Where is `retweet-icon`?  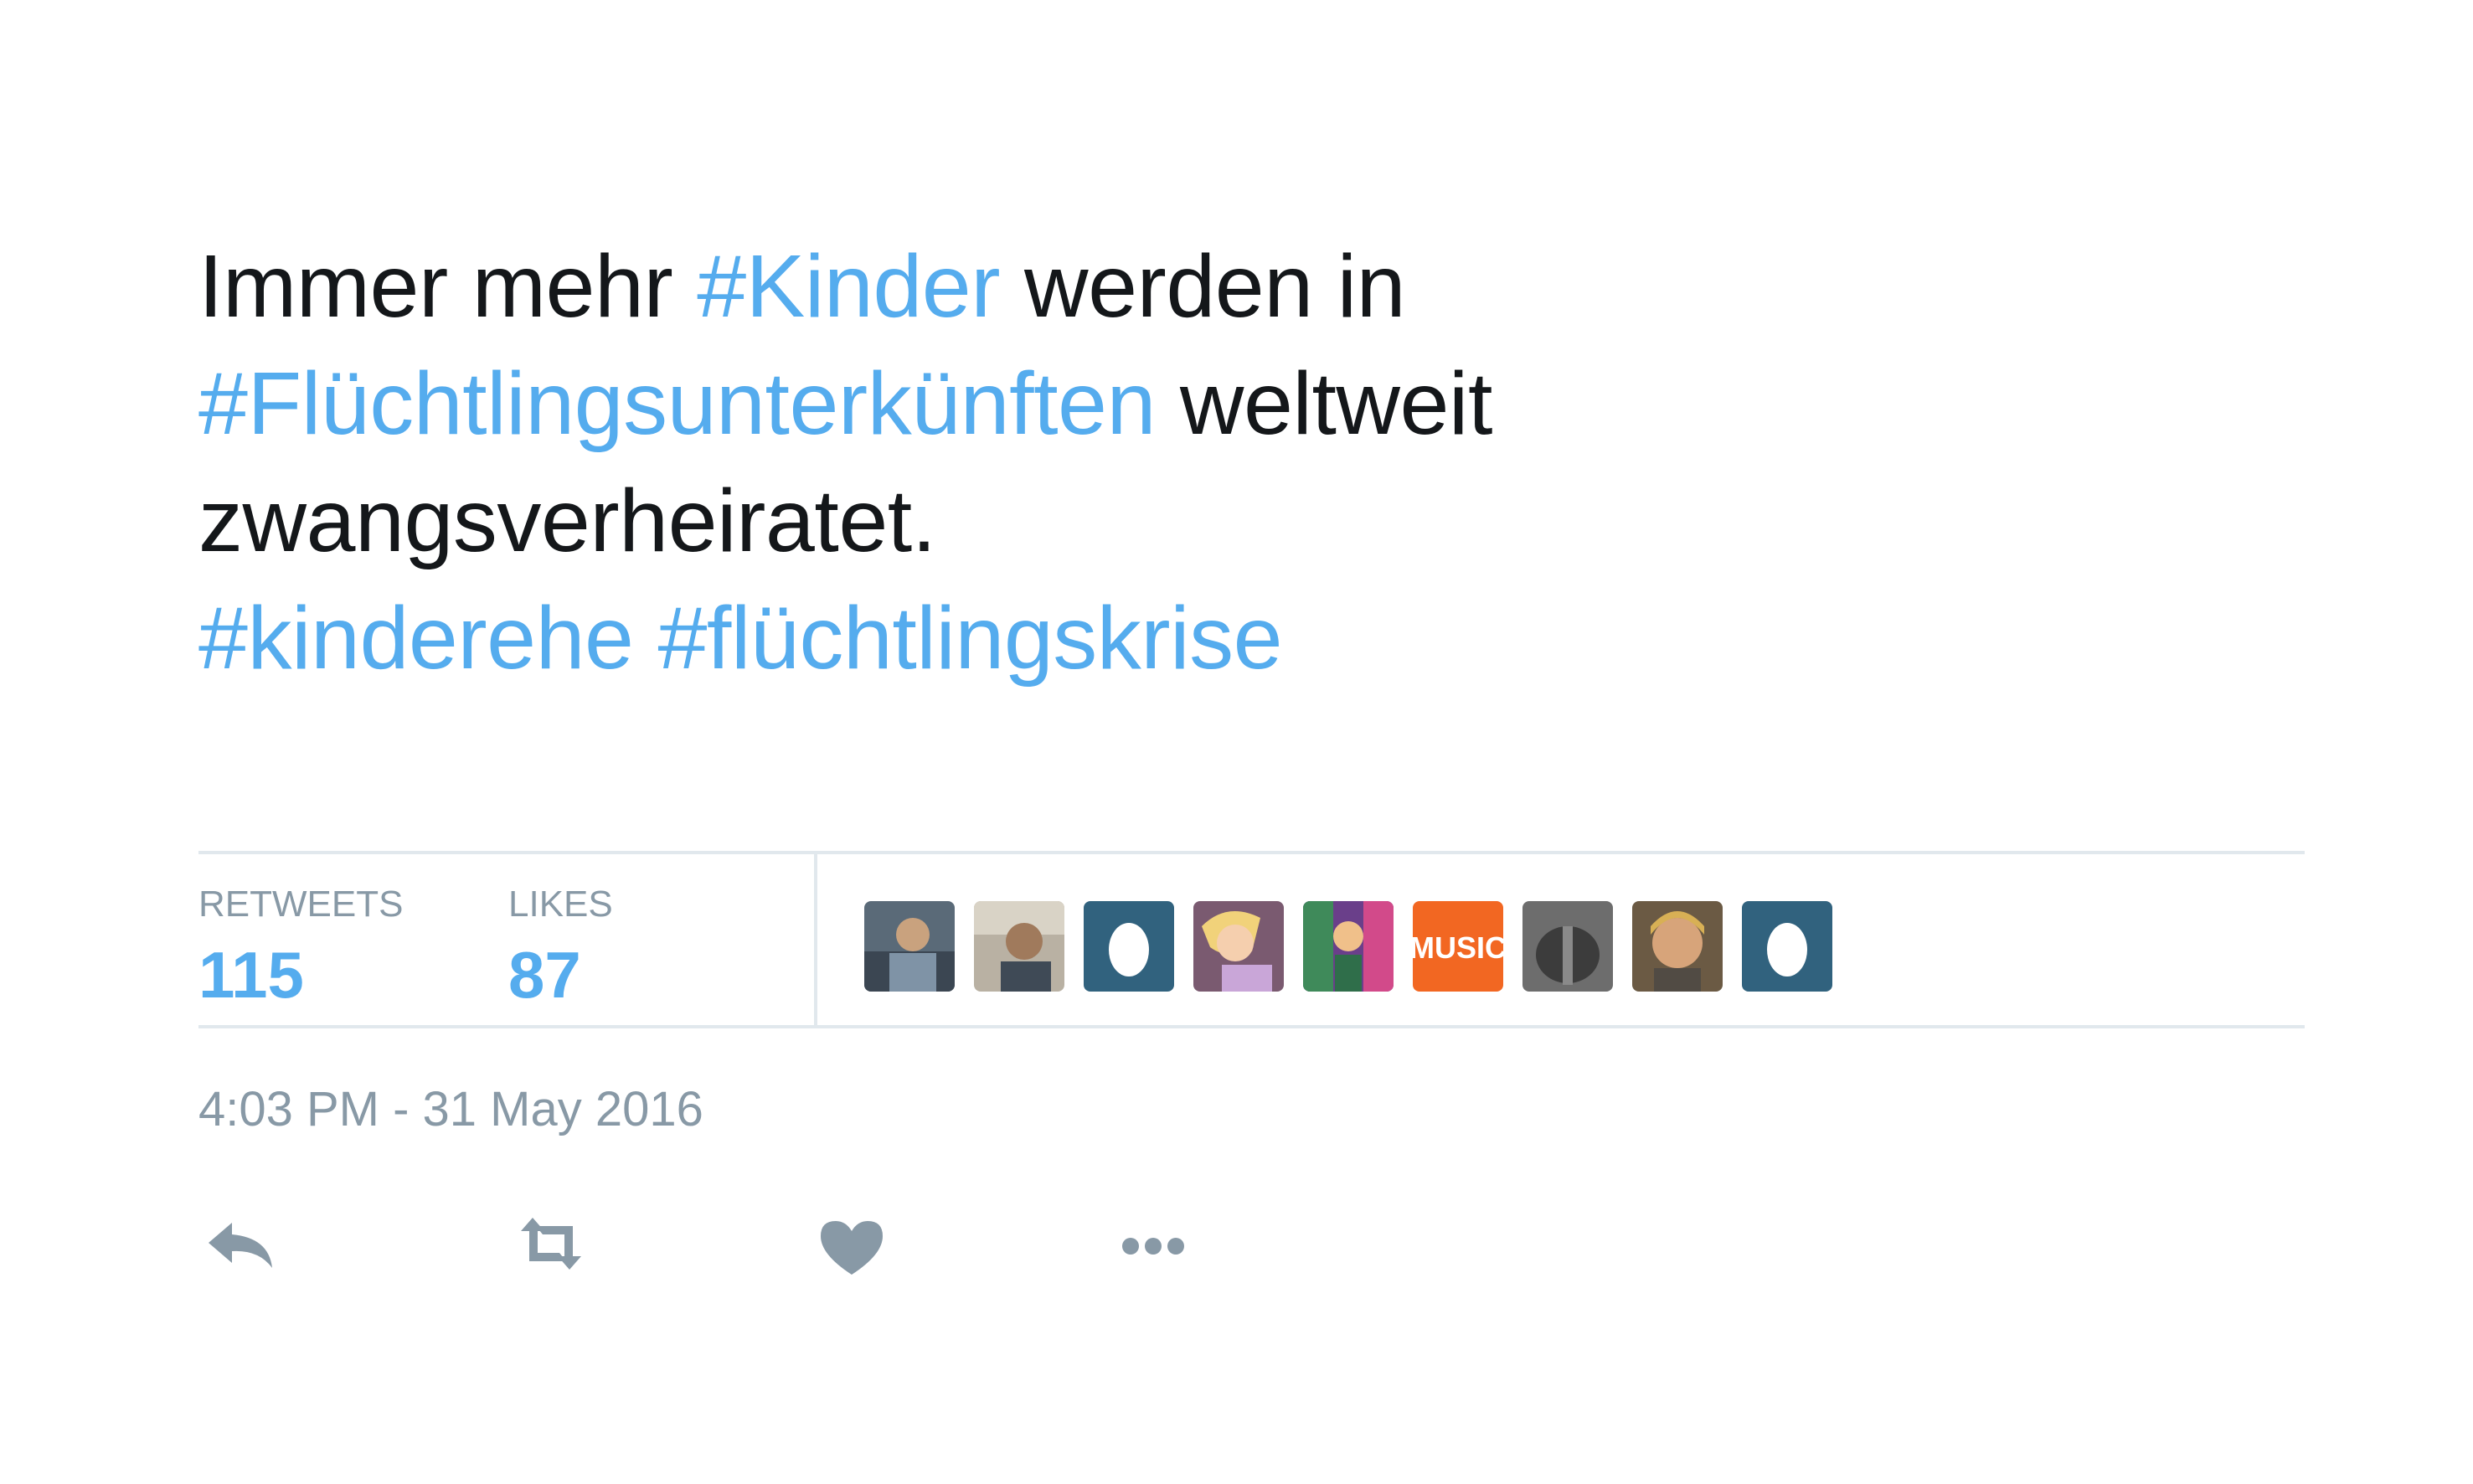
retweet-icon is located at coordinates (550, 1251).